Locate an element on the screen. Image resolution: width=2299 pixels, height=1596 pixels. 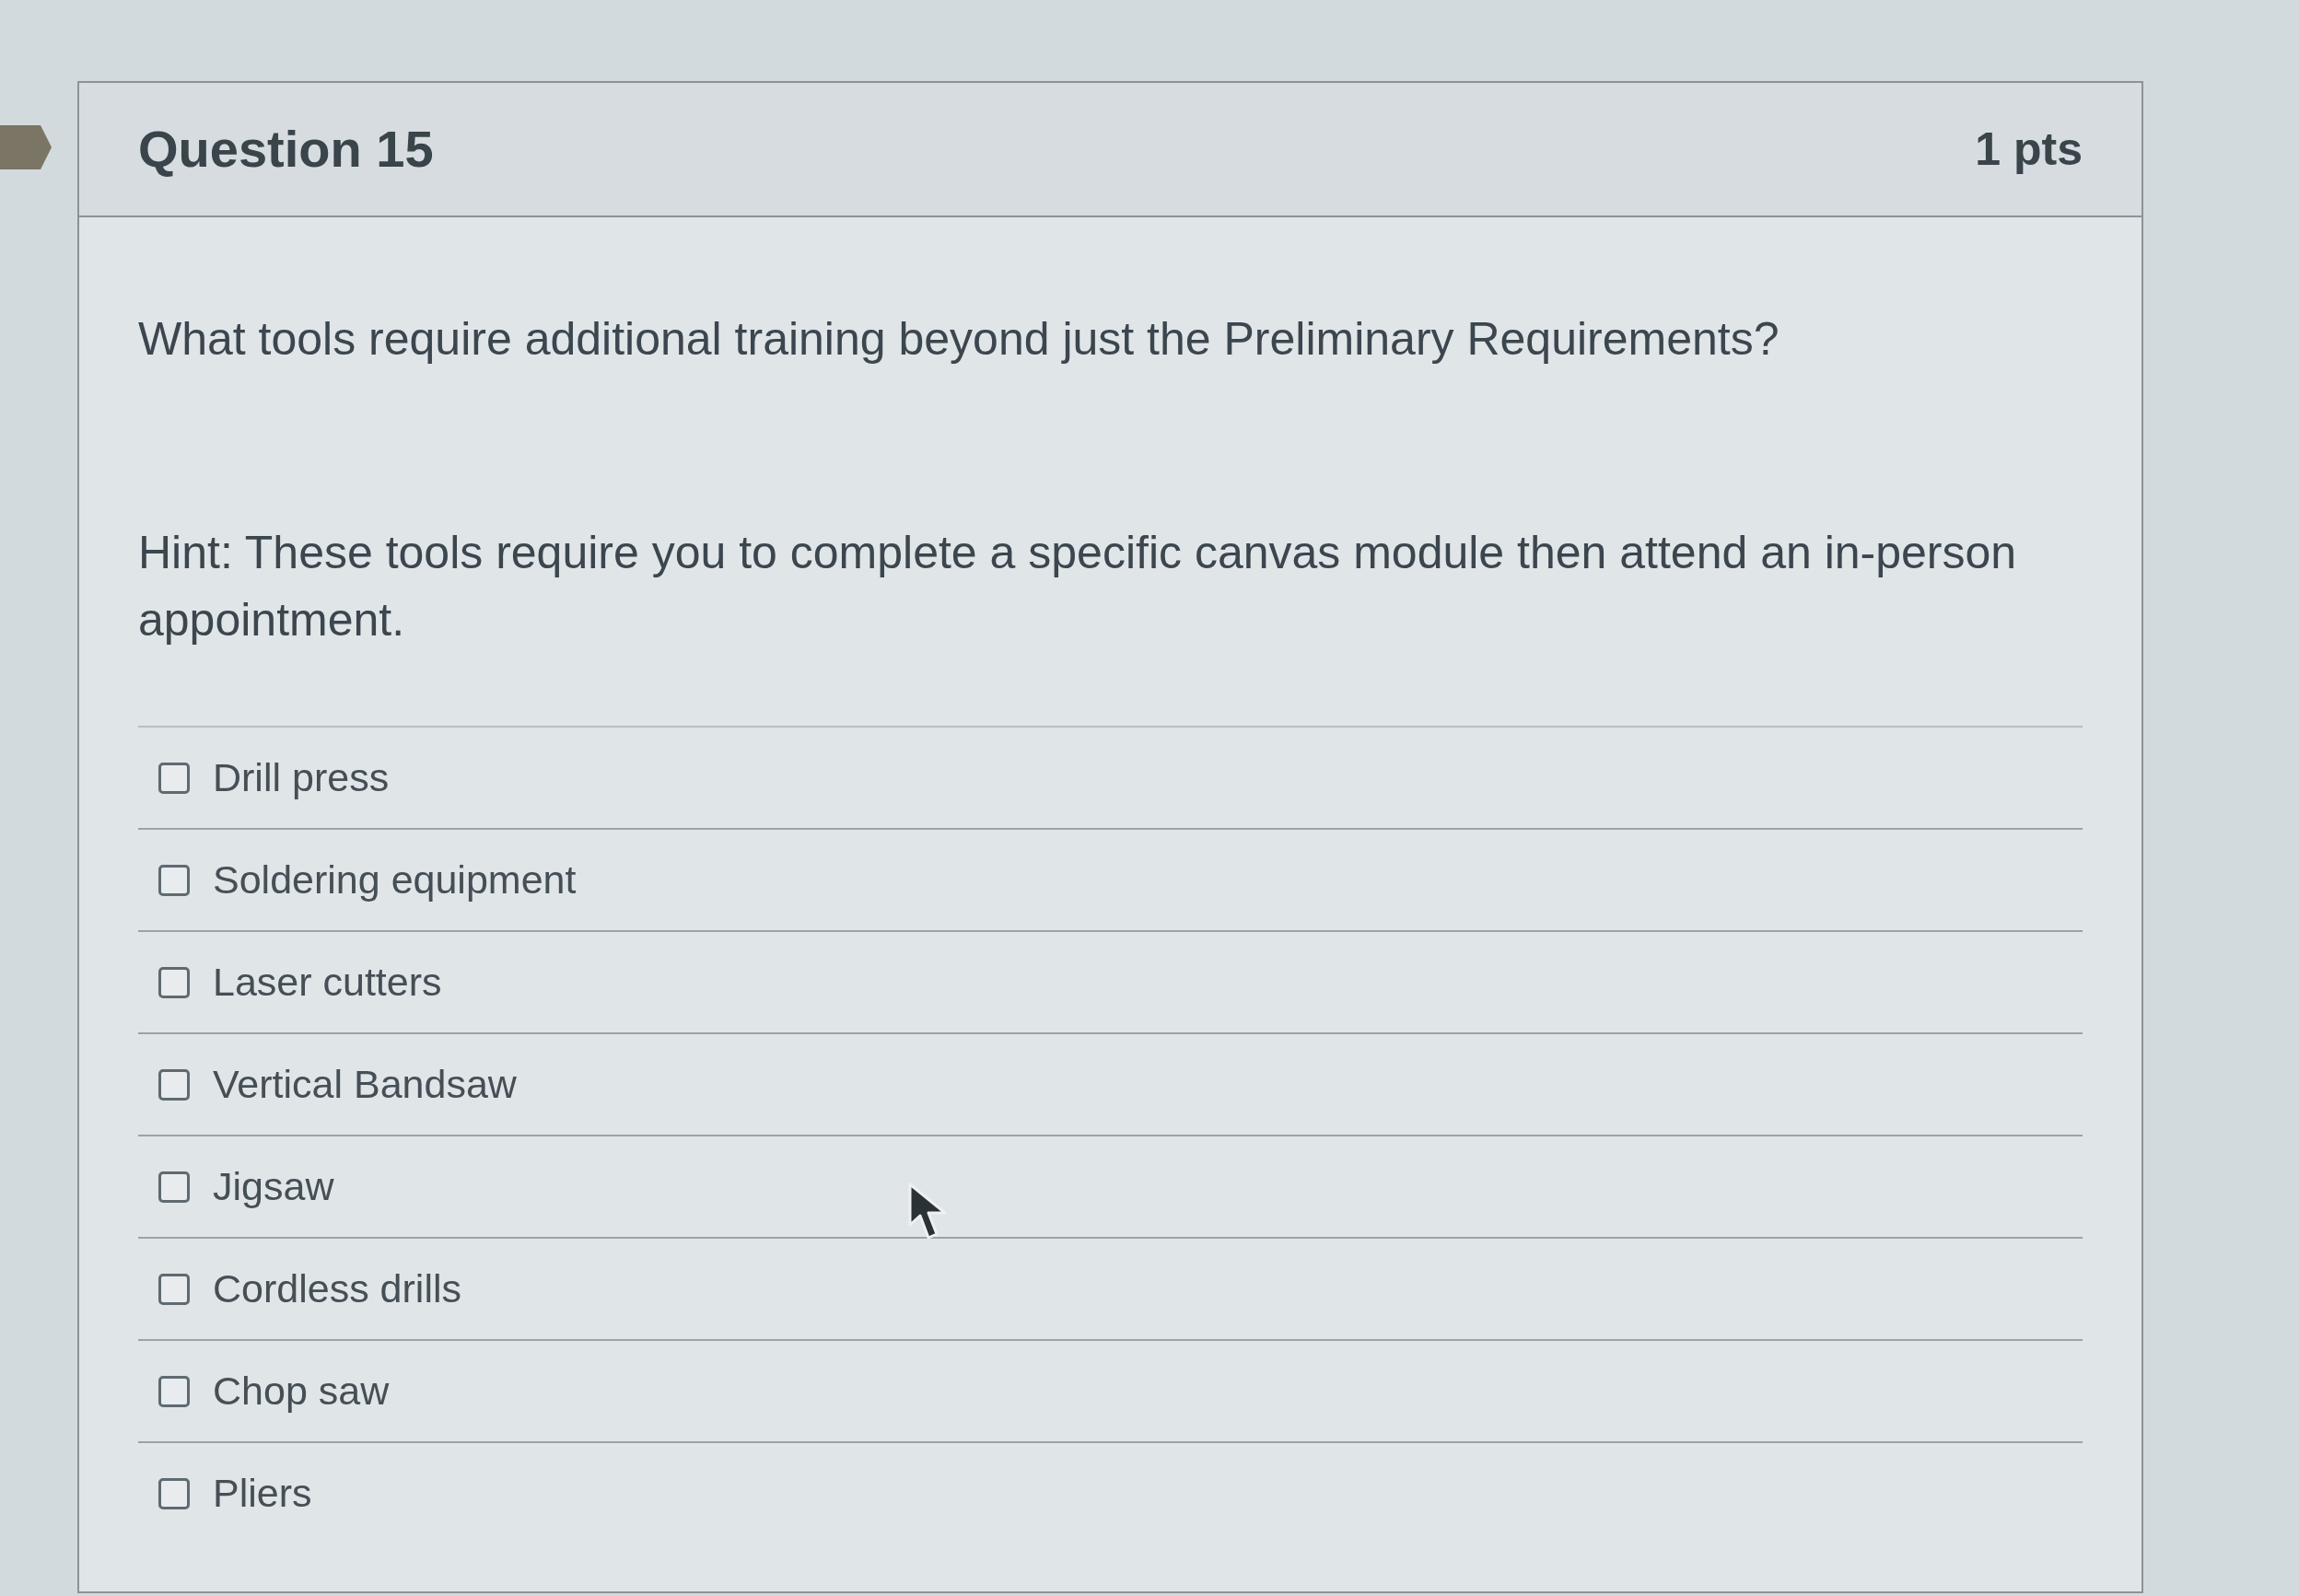
answer-label: Jigsaw is located at coordinates (273, 1187).